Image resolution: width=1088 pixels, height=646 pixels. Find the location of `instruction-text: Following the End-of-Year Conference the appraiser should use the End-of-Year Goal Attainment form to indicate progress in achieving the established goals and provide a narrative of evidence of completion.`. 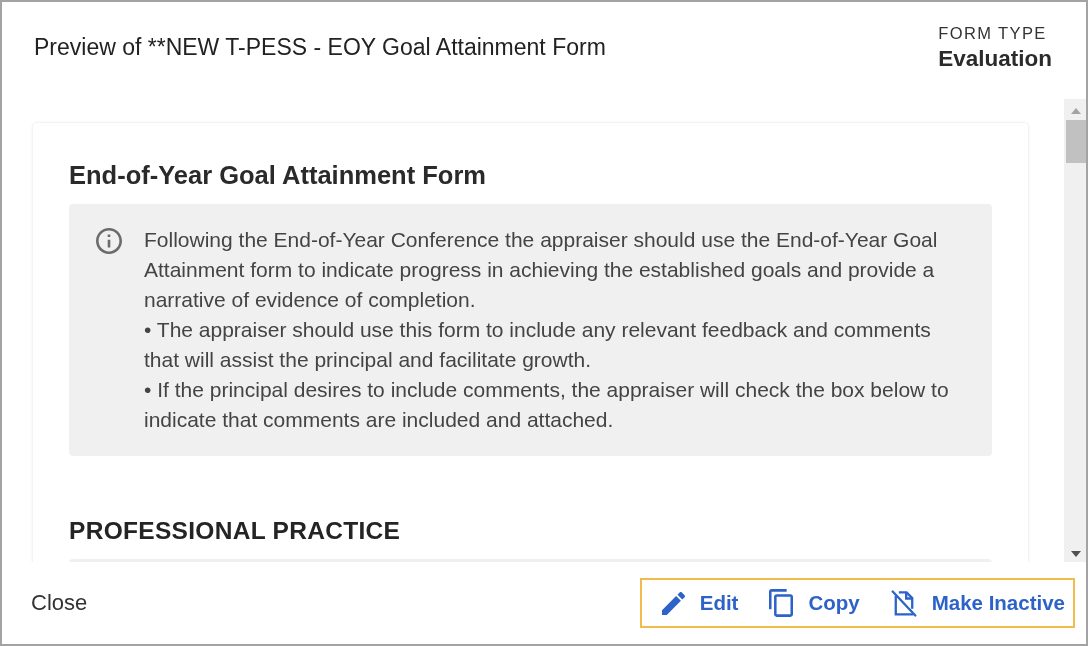

instruction-text: Following the End-of-Year Conference the appraiser should use the End-of-Year Goal Attainment form to indicate progress in achieving the established goals and provide a narrative of evidence of completion. is located at coordinates (541, 270).